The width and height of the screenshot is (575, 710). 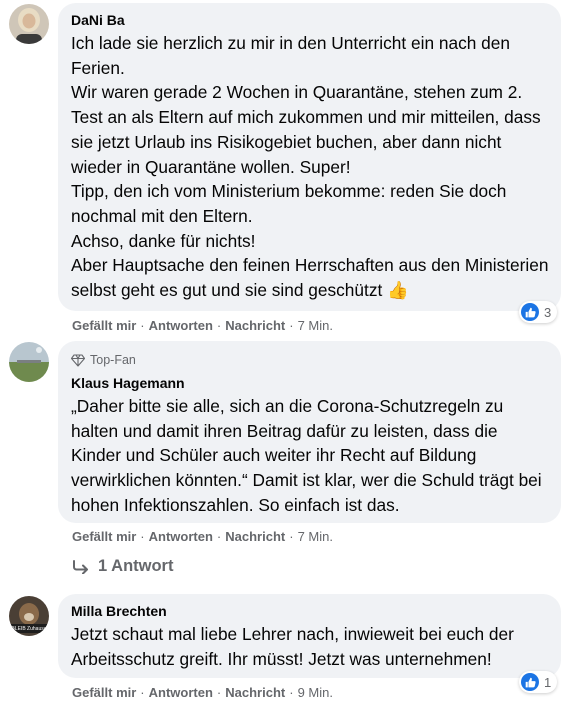 What do you see at coordinates (310, 20) in the screenshot?
I see `comment-author: DaNi Ba` at bounding box center [310, 20].